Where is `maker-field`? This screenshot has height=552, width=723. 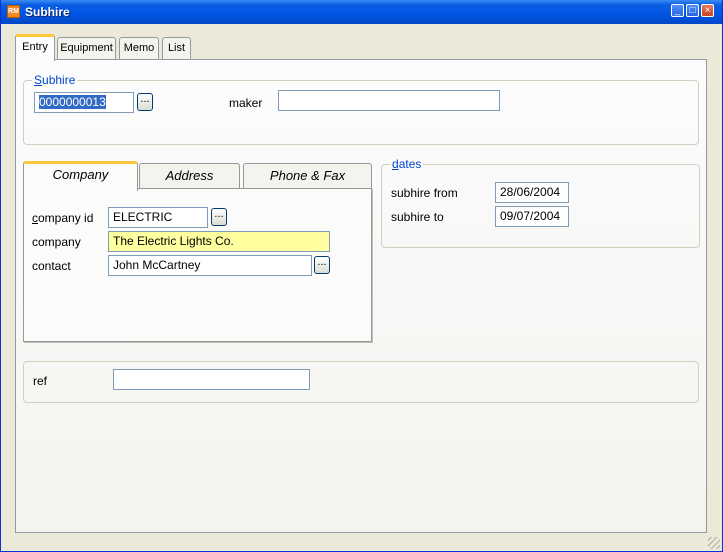
maker-field is located at coordinates (389, 100).